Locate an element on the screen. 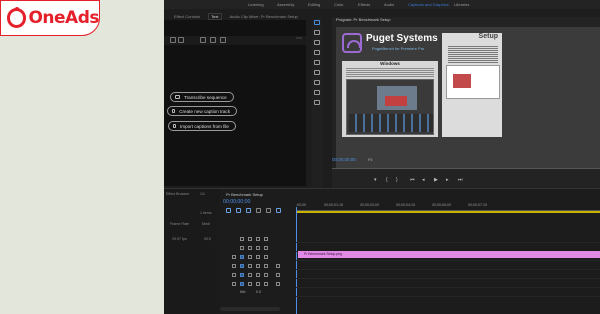  workspace-assembly: Assembly is located at coordinates (285, 4).